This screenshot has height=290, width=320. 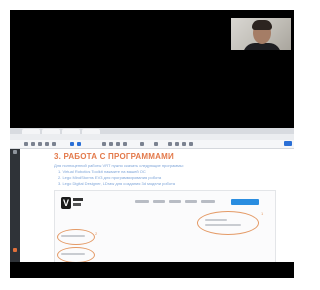 What do you see at coordinates (184, 144) in the screenshot?
I see `pen-icon` at bounding box center [184, 144].